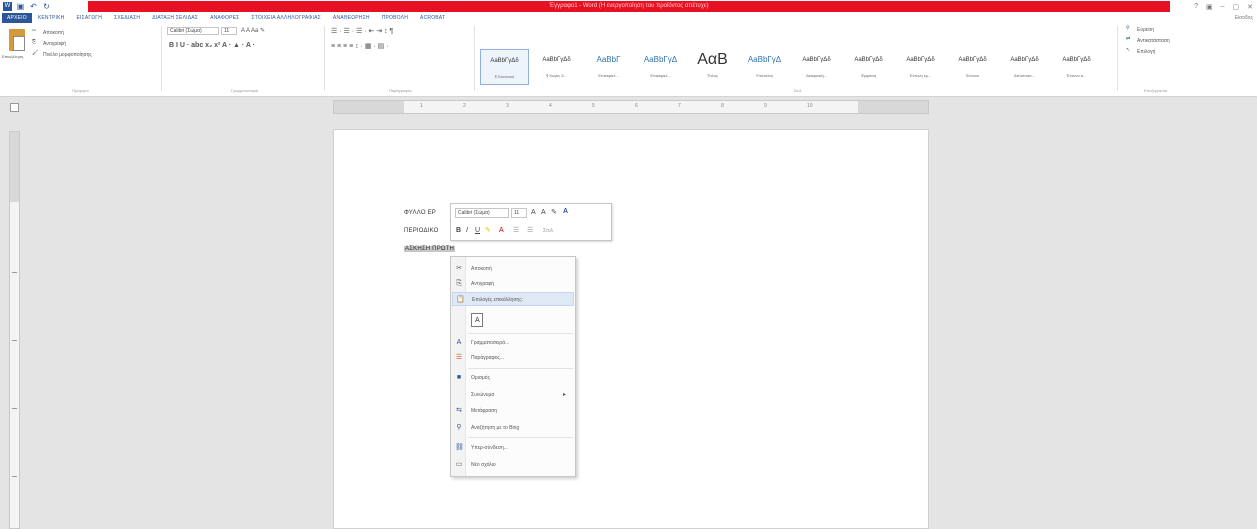  What do you see at coordinates (1209, 7) in the screenshot?
I see `ribbon-display-button: ▣` at bounding box center [1209, 7].